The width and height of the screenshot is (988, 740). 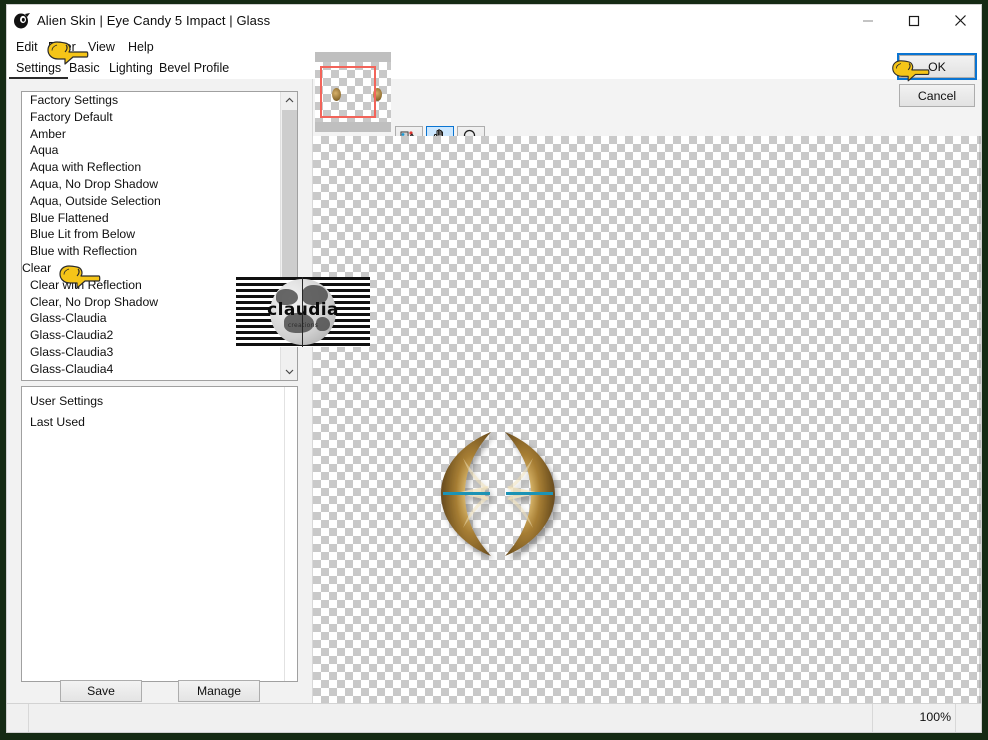 I want to click on menu-filter: Filter, so click(x=62, y=47).